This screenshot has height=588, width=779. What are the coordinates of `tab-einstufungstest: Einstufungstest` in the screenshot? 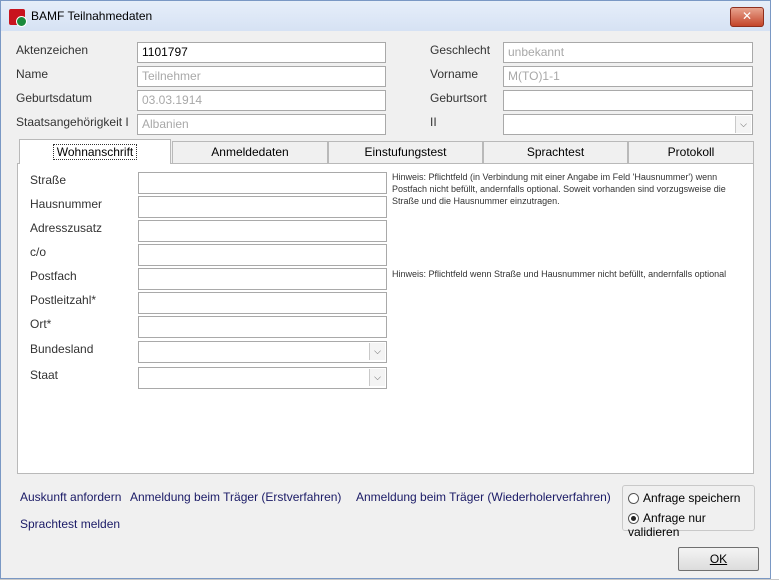 It's located at (405, 152).